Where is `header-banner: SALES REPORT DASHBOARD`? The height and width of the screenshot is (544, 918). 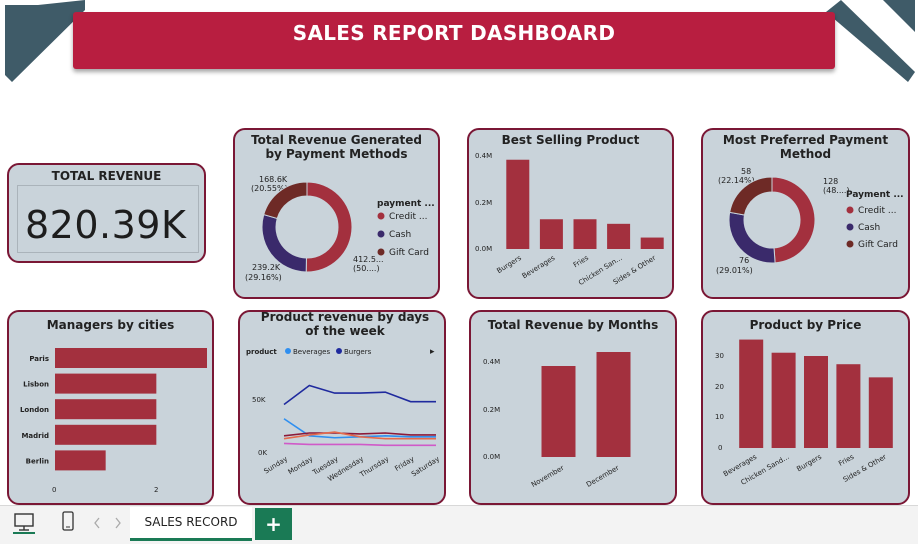
header-banner: SALES REPORT DASHBOARD is located at coordinates (454, 40).